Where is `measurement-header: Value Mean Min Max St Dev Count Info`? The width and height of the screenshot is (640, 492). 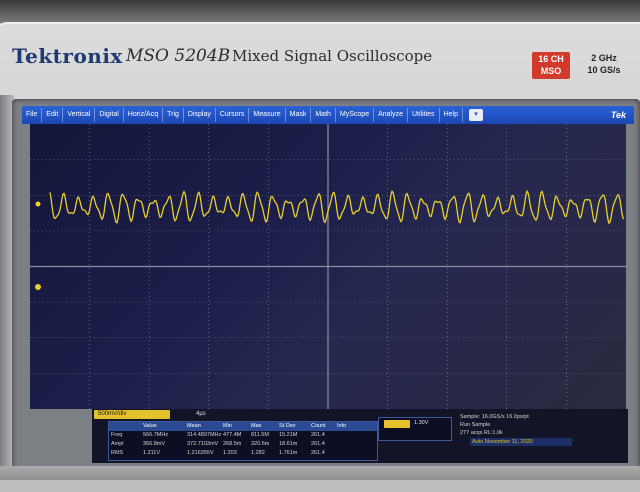
measurement-header: Value Mean Min Max St Dev Count Info is located at coordinates (243, 426).